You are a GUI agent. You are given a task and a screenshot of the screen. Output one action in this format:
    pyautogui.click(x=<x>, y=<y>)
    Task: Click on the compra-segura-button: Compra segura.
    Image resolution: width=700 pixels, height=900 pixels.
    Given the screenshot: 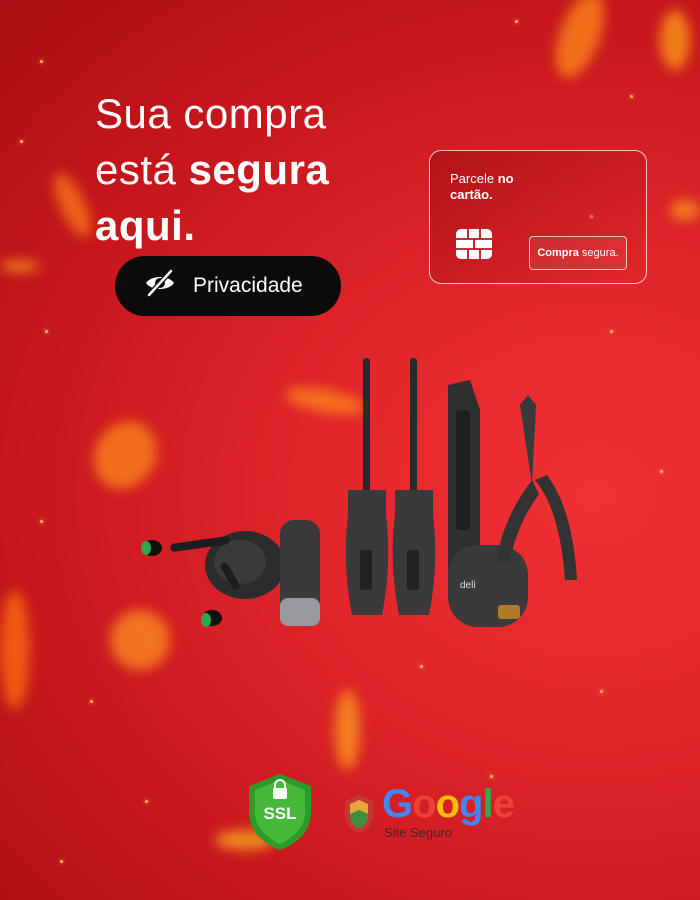 What is the action you would take?
    pyautogui.click(x=578, y=253)
    